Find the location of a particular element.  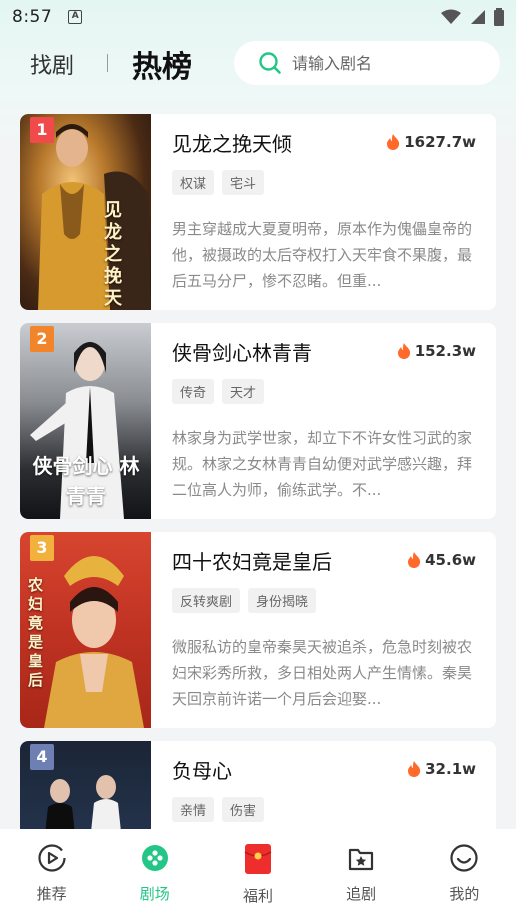

tag: 身份揭晓 is located at coordinates (282, 600).